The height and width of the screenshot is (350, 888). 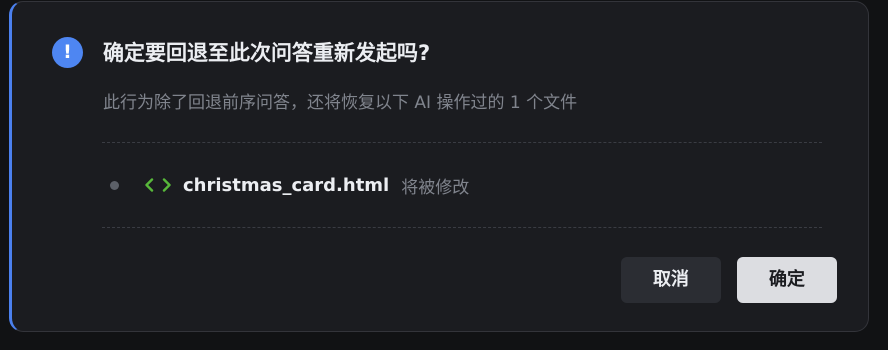 What do you see at coordinates (158, 185) in the screenshot?
I see `code-brackets-icon` at bounding box center [158, 185].